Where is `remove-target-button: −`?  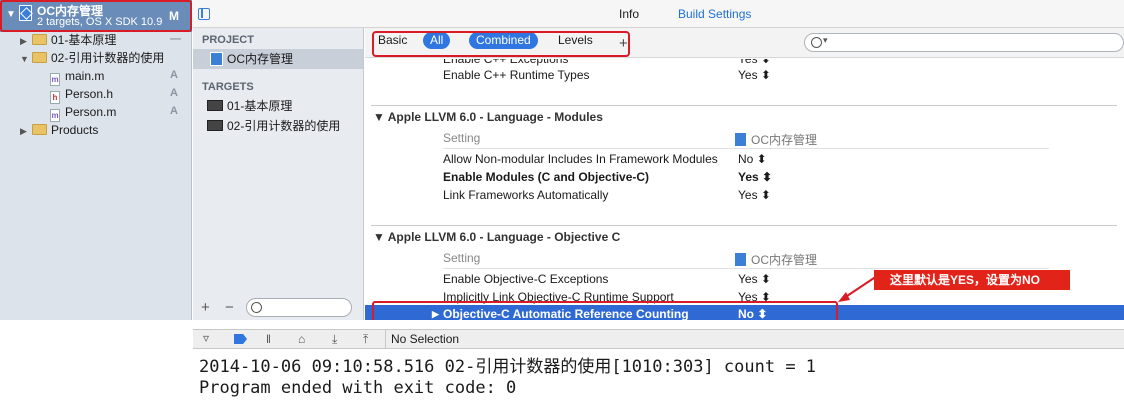 remove-target-button: − is located at coordinates (229, 307).